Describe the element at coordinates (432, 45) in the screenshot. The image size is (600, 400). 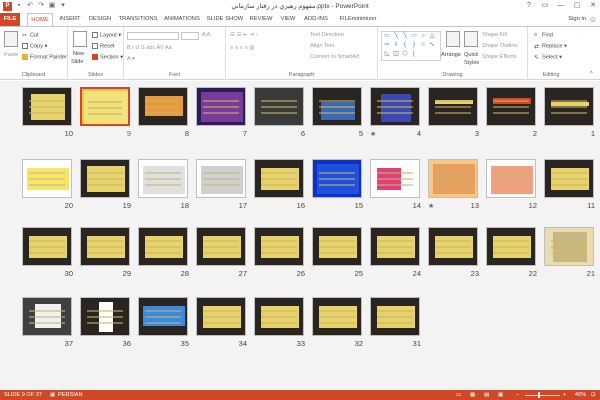
I see `shape-curve-icon: ∿` at that location.